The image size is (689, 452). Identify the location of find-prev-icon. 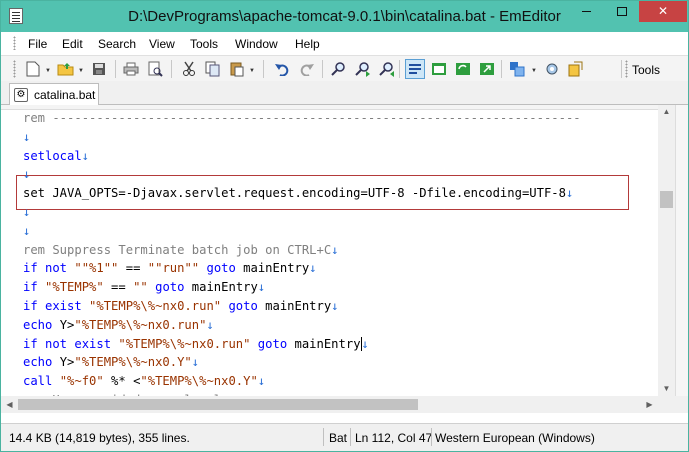
(387, 69).